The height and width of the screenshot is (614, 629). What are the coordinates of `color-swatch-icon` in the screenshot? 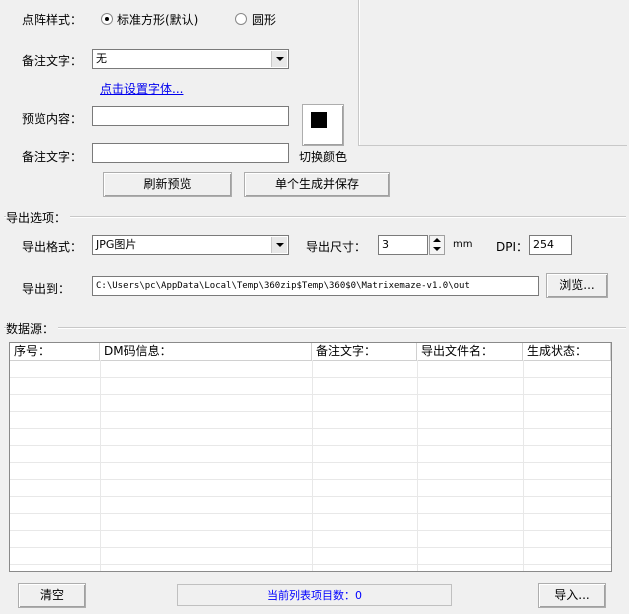 It's located at (319, 120).